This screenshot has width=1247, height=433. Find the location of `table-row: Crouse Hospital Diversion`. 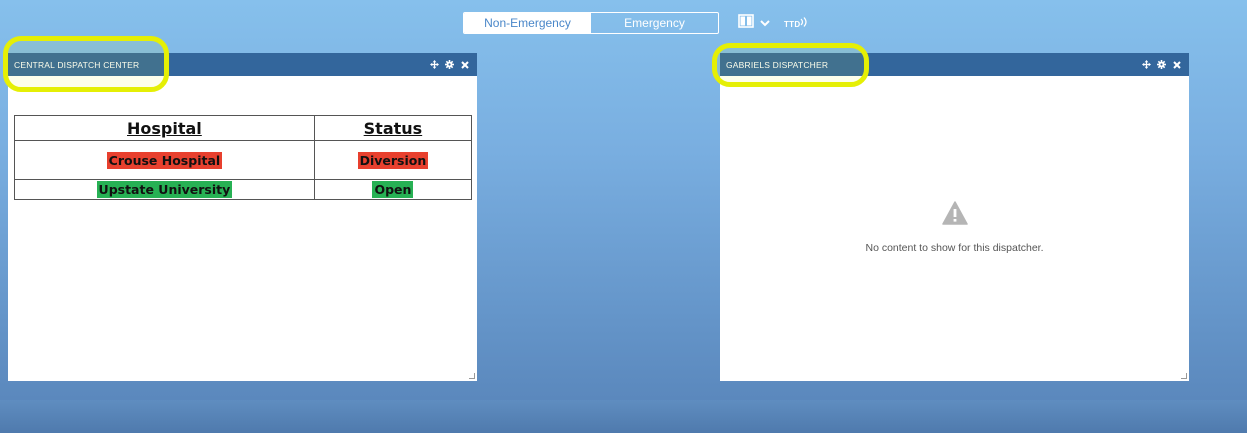

table-row: Crouse Hospital Diversion is located at coordinates (243, 160).